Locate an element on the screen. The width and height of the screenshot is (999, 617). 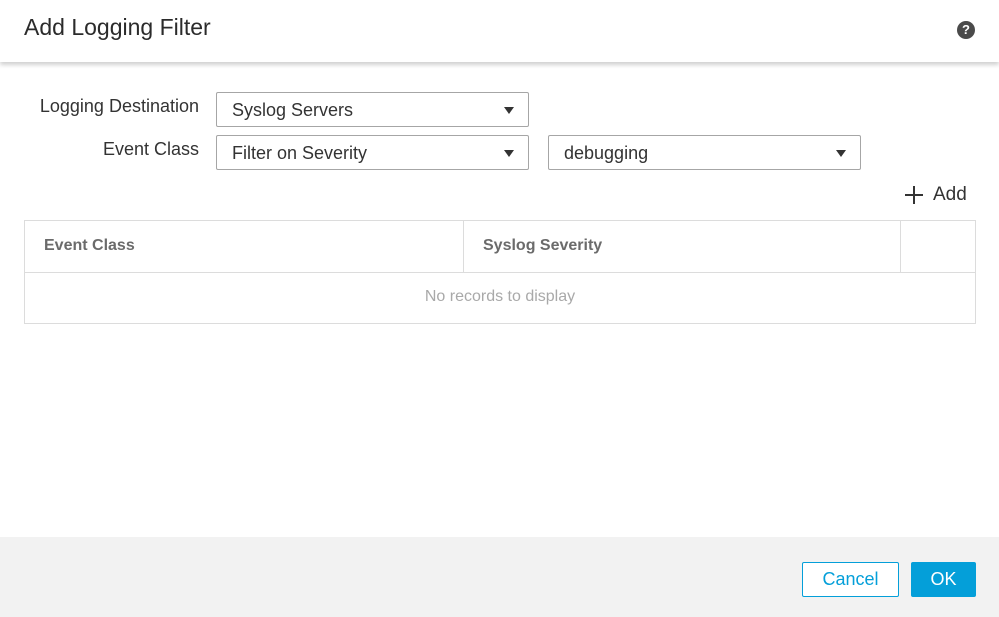
column-header-actions is located at coordinates (938, 246).